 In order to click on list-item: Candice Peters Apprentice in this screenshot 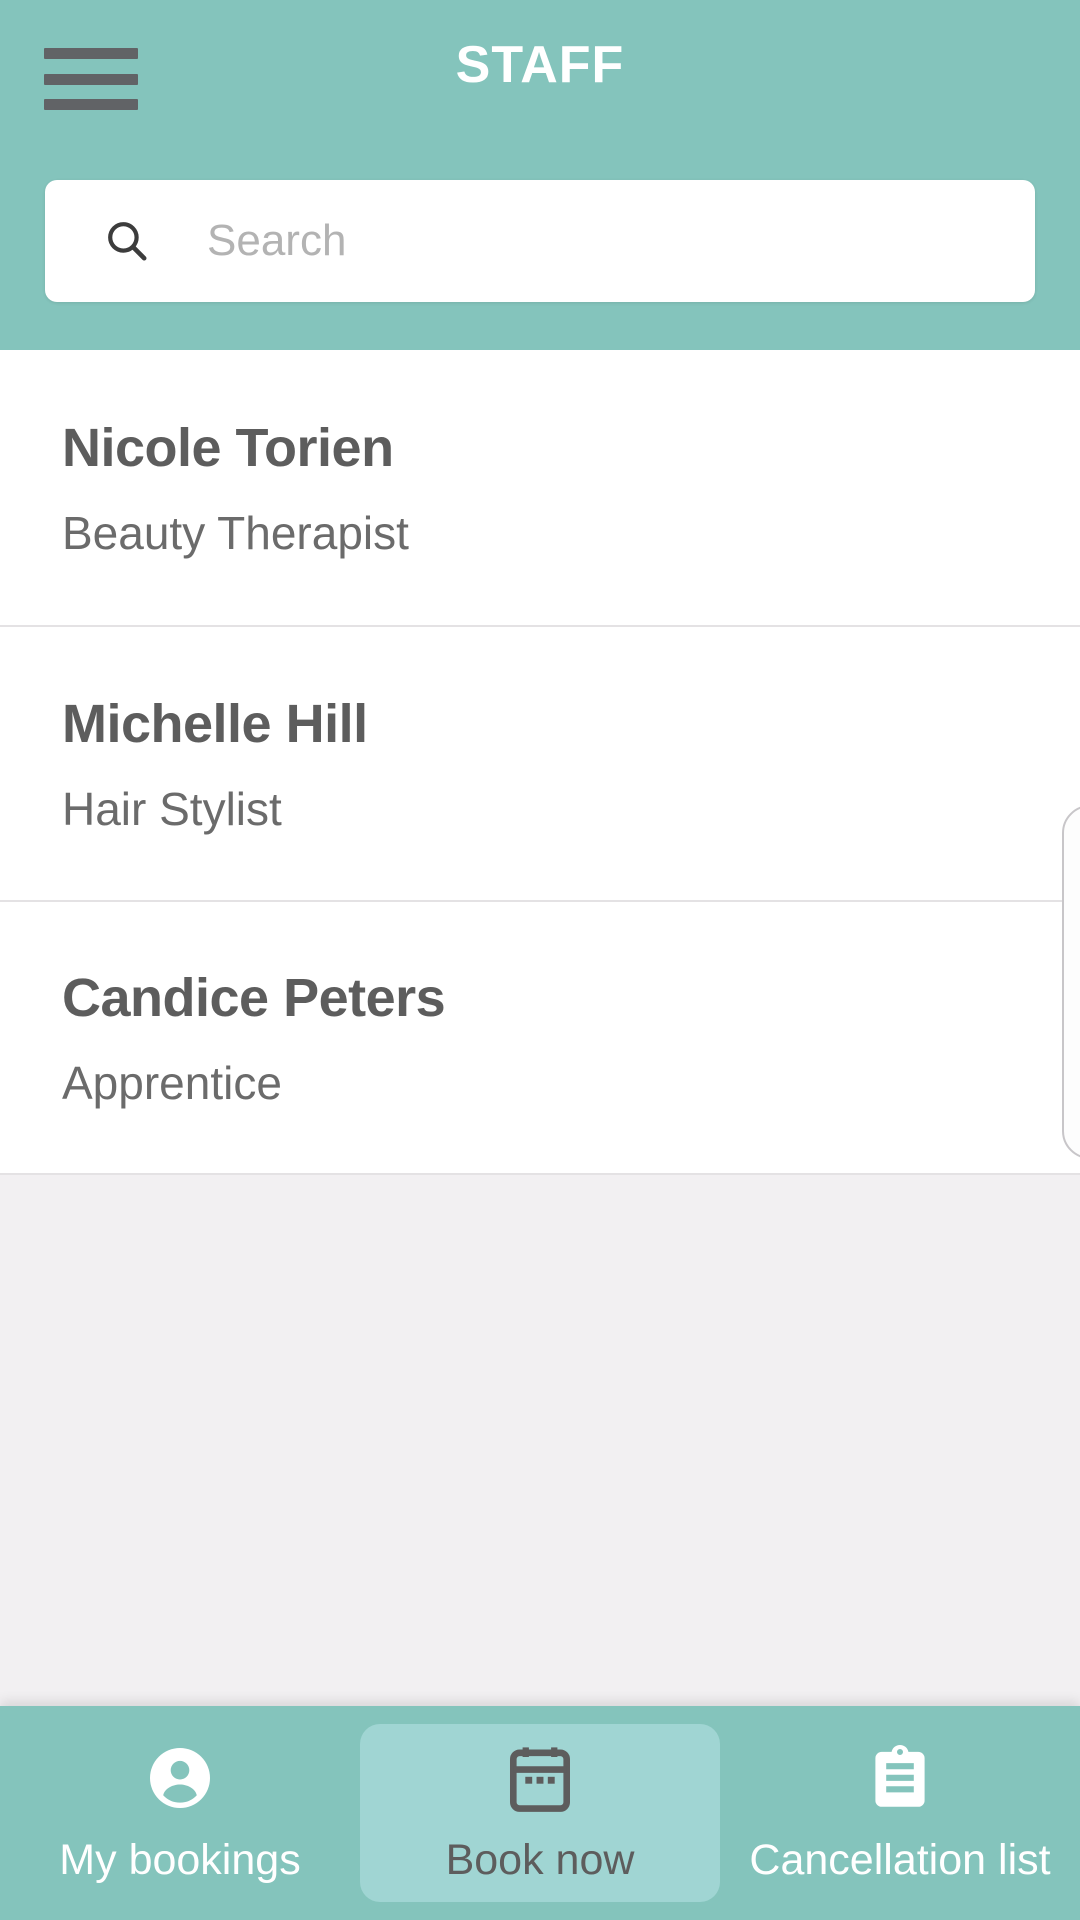, I will do `click(540, 1037)`.